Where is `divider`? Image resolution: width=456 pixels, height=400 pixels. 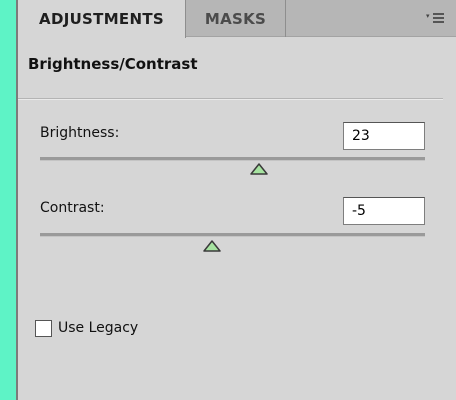
divider is located at coordinates (230, 99).